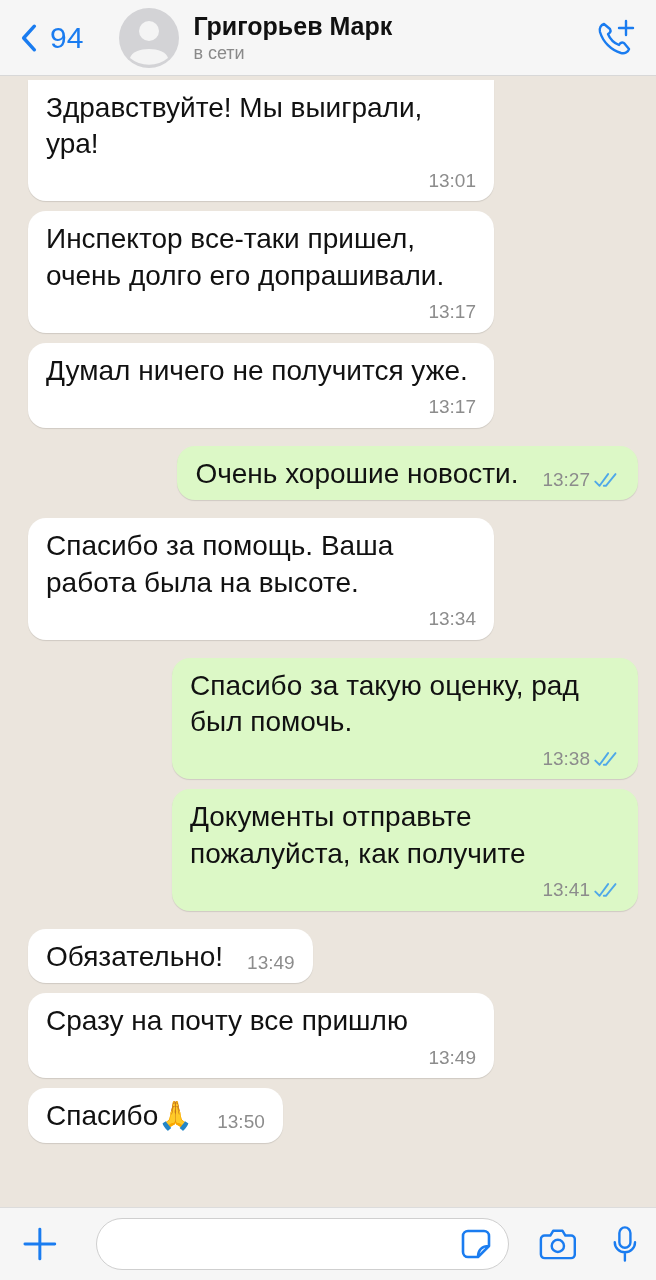  I want to click on message-bubble: Инспектор все-таки пришел, очень долго его допрашивали. 13:17, so click(261, 272).